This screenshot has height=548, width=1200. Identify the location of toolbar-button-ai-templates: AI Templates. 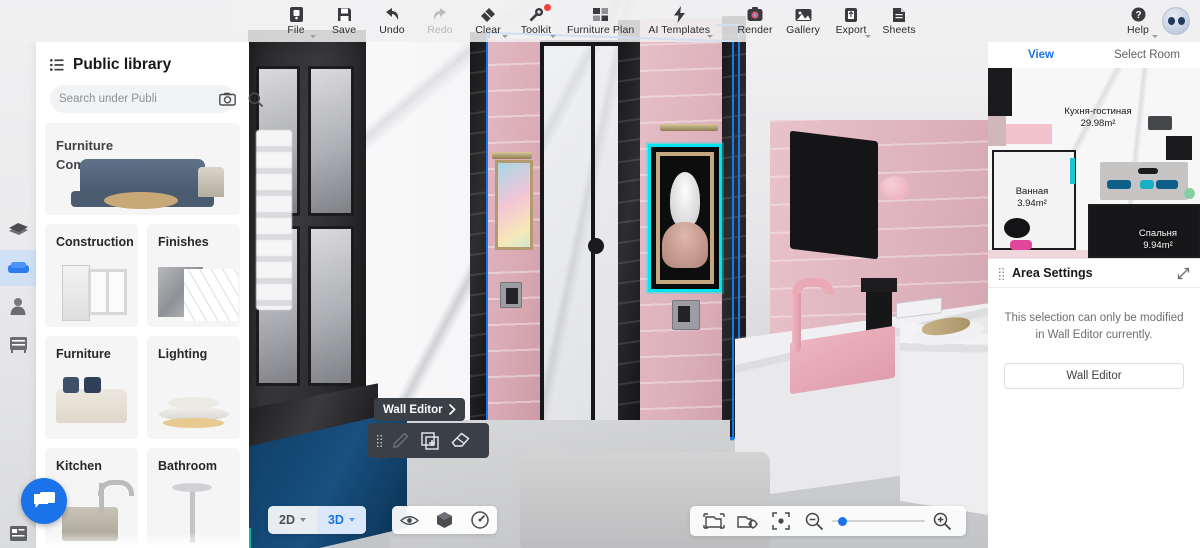
(679, 21).